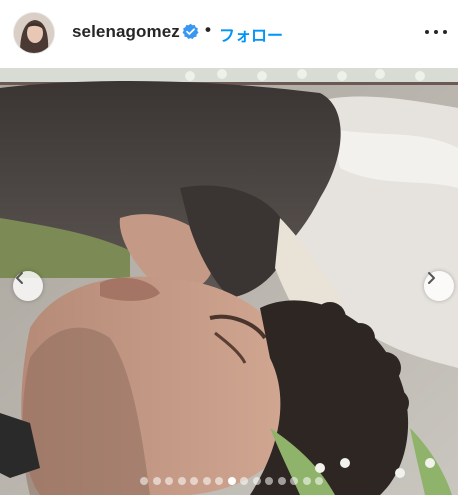  I want to click on avatar-image, so click(34, 33).